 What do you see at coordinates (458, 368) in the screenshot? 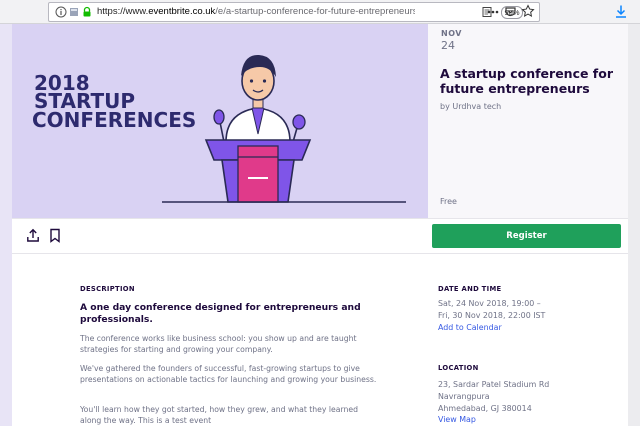
I see `location-section-label: LOCATION` at bounding box center [458, 368].